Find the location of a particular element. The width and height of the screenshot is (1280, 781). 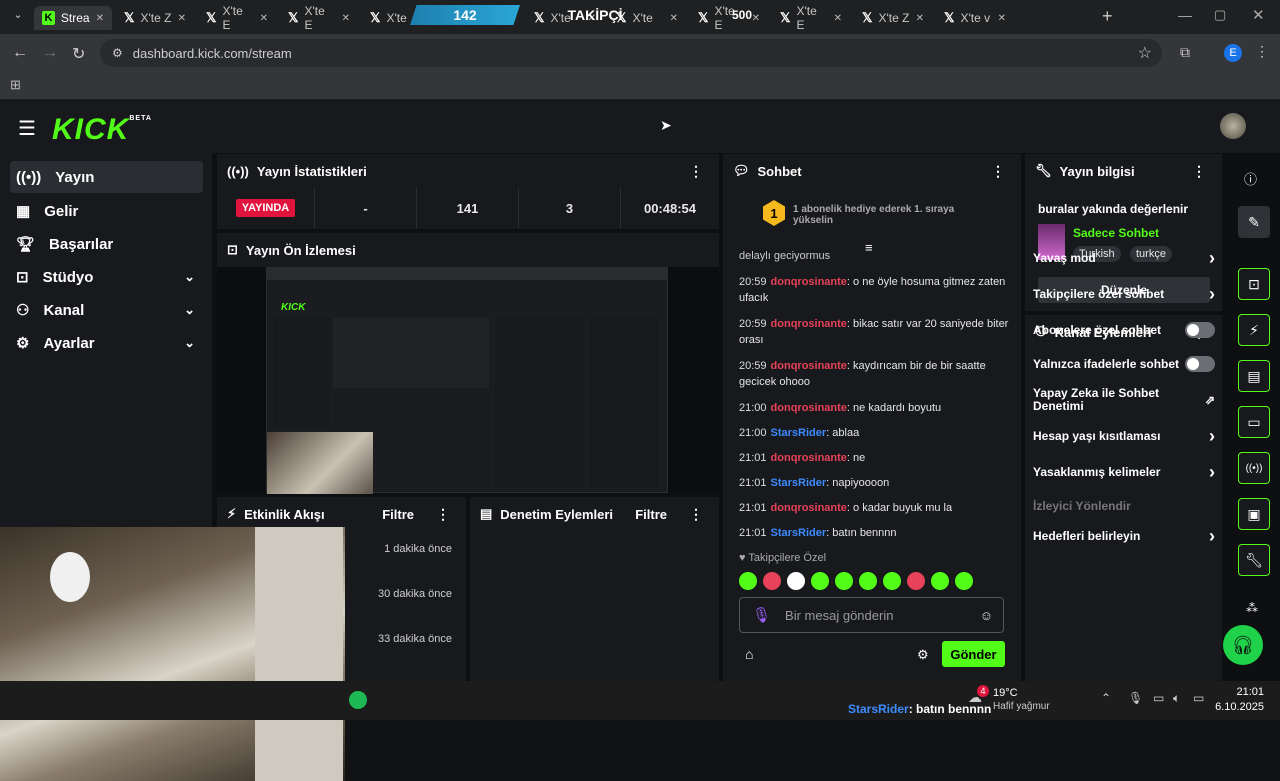

chat-input-box: 🎙︎ Bir mesaj gönderin ☺ is located at coordinates (871, 615).